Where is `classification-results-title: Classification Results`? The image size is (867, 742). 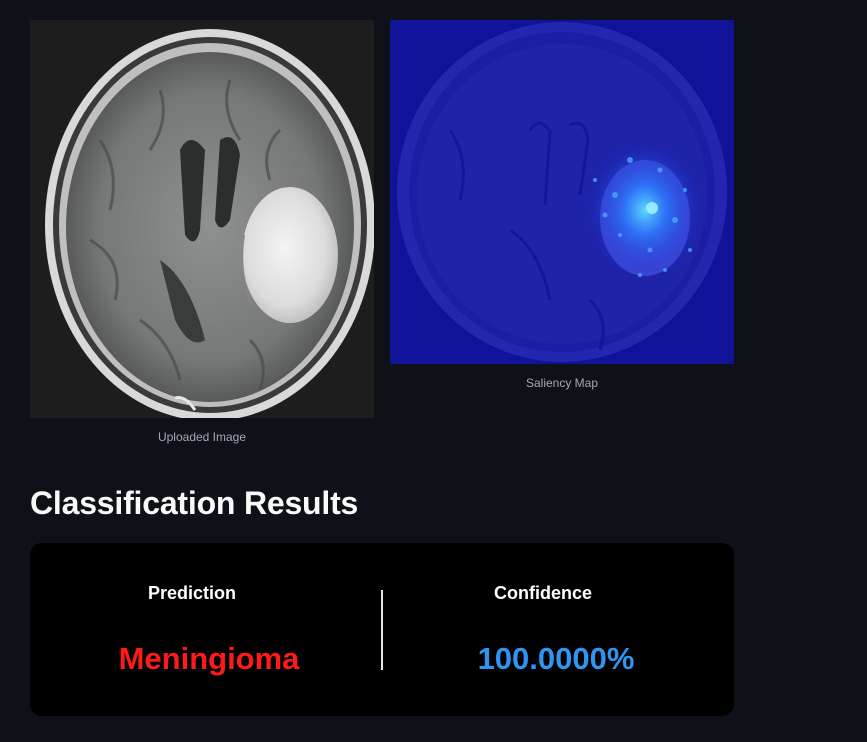
classification-results-title: Classification Results is located at coordinates (194, 503).